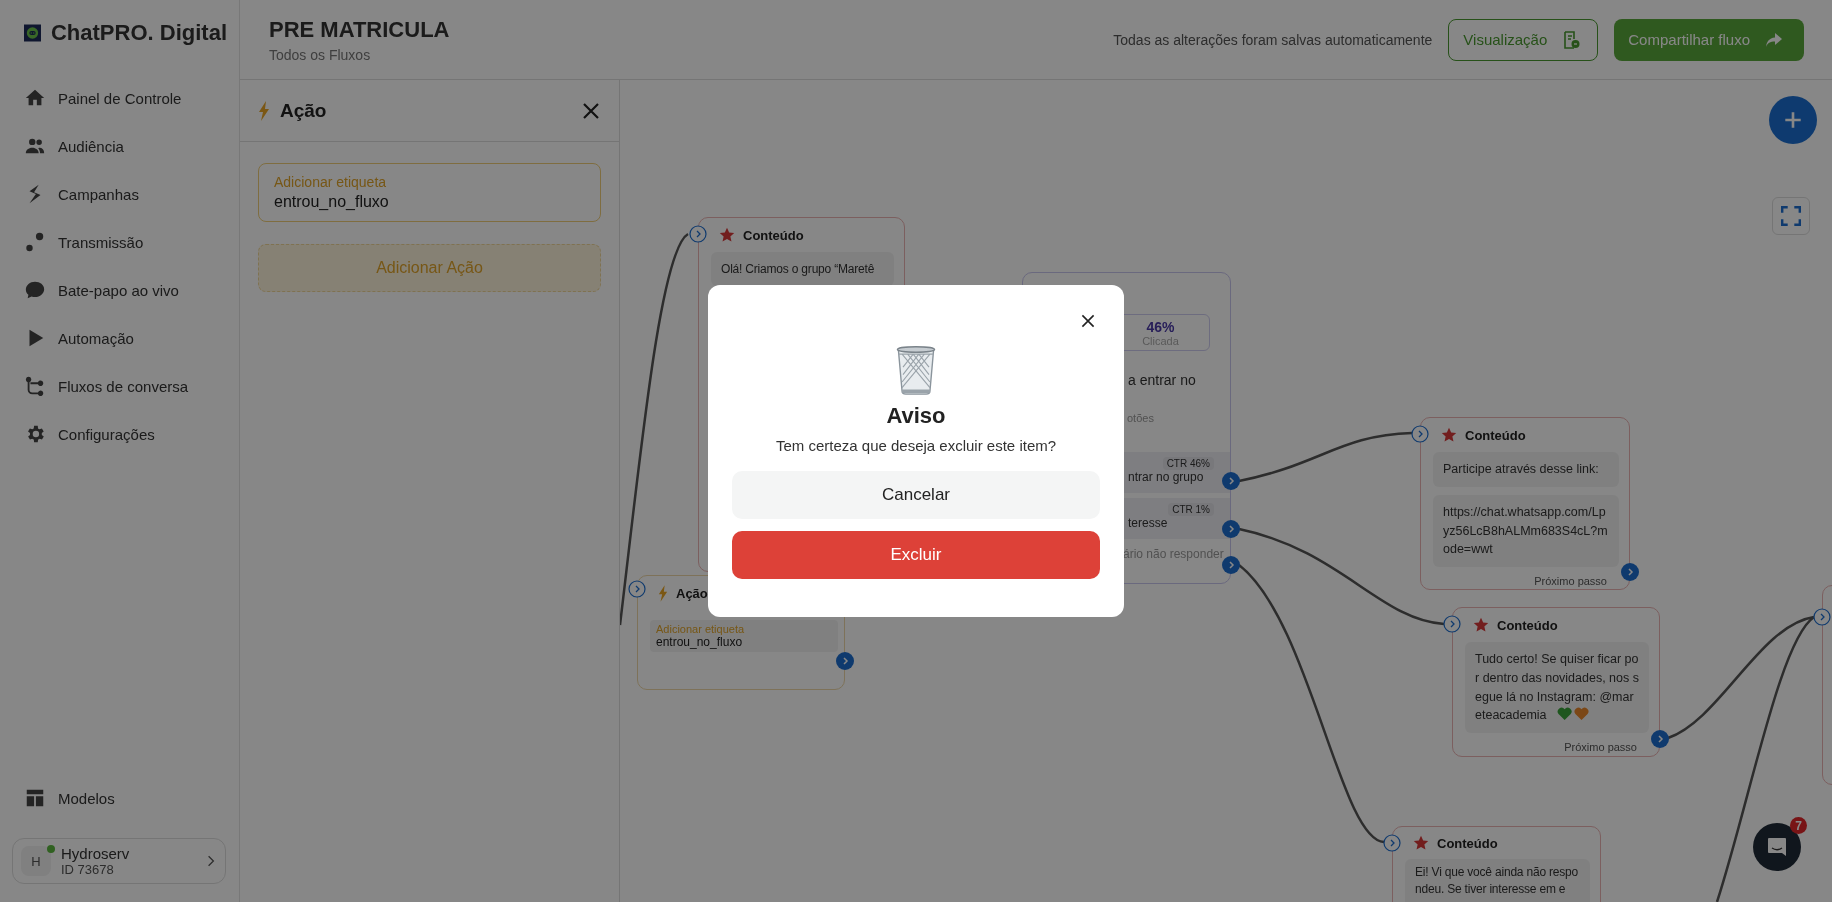 This screenshot has height=902, width=1832. I want to click on layout-icon, so click(35, 798).